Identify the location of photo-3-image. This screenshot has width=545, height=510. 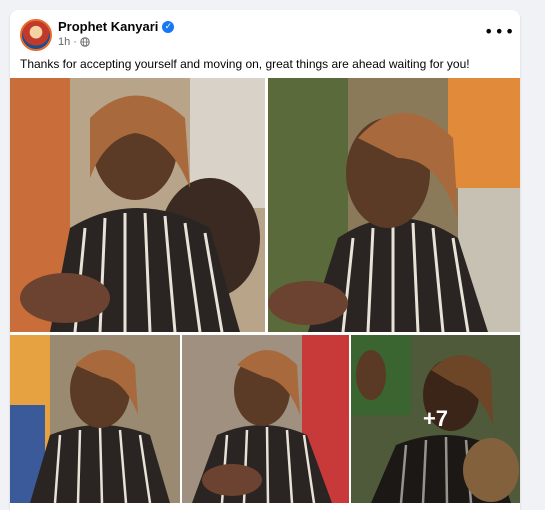
(95, 419).